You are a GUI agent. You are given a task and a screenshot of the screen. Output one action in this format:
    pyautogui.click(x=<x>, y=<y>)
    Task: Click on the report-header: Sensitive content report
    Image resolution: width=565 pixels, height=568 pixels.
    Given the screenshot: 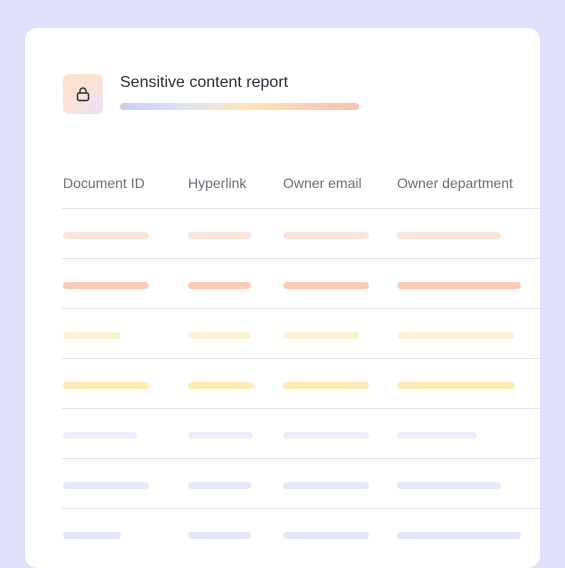 What is the action you would take?
    pyautogui.click(x=288, y=94)
    